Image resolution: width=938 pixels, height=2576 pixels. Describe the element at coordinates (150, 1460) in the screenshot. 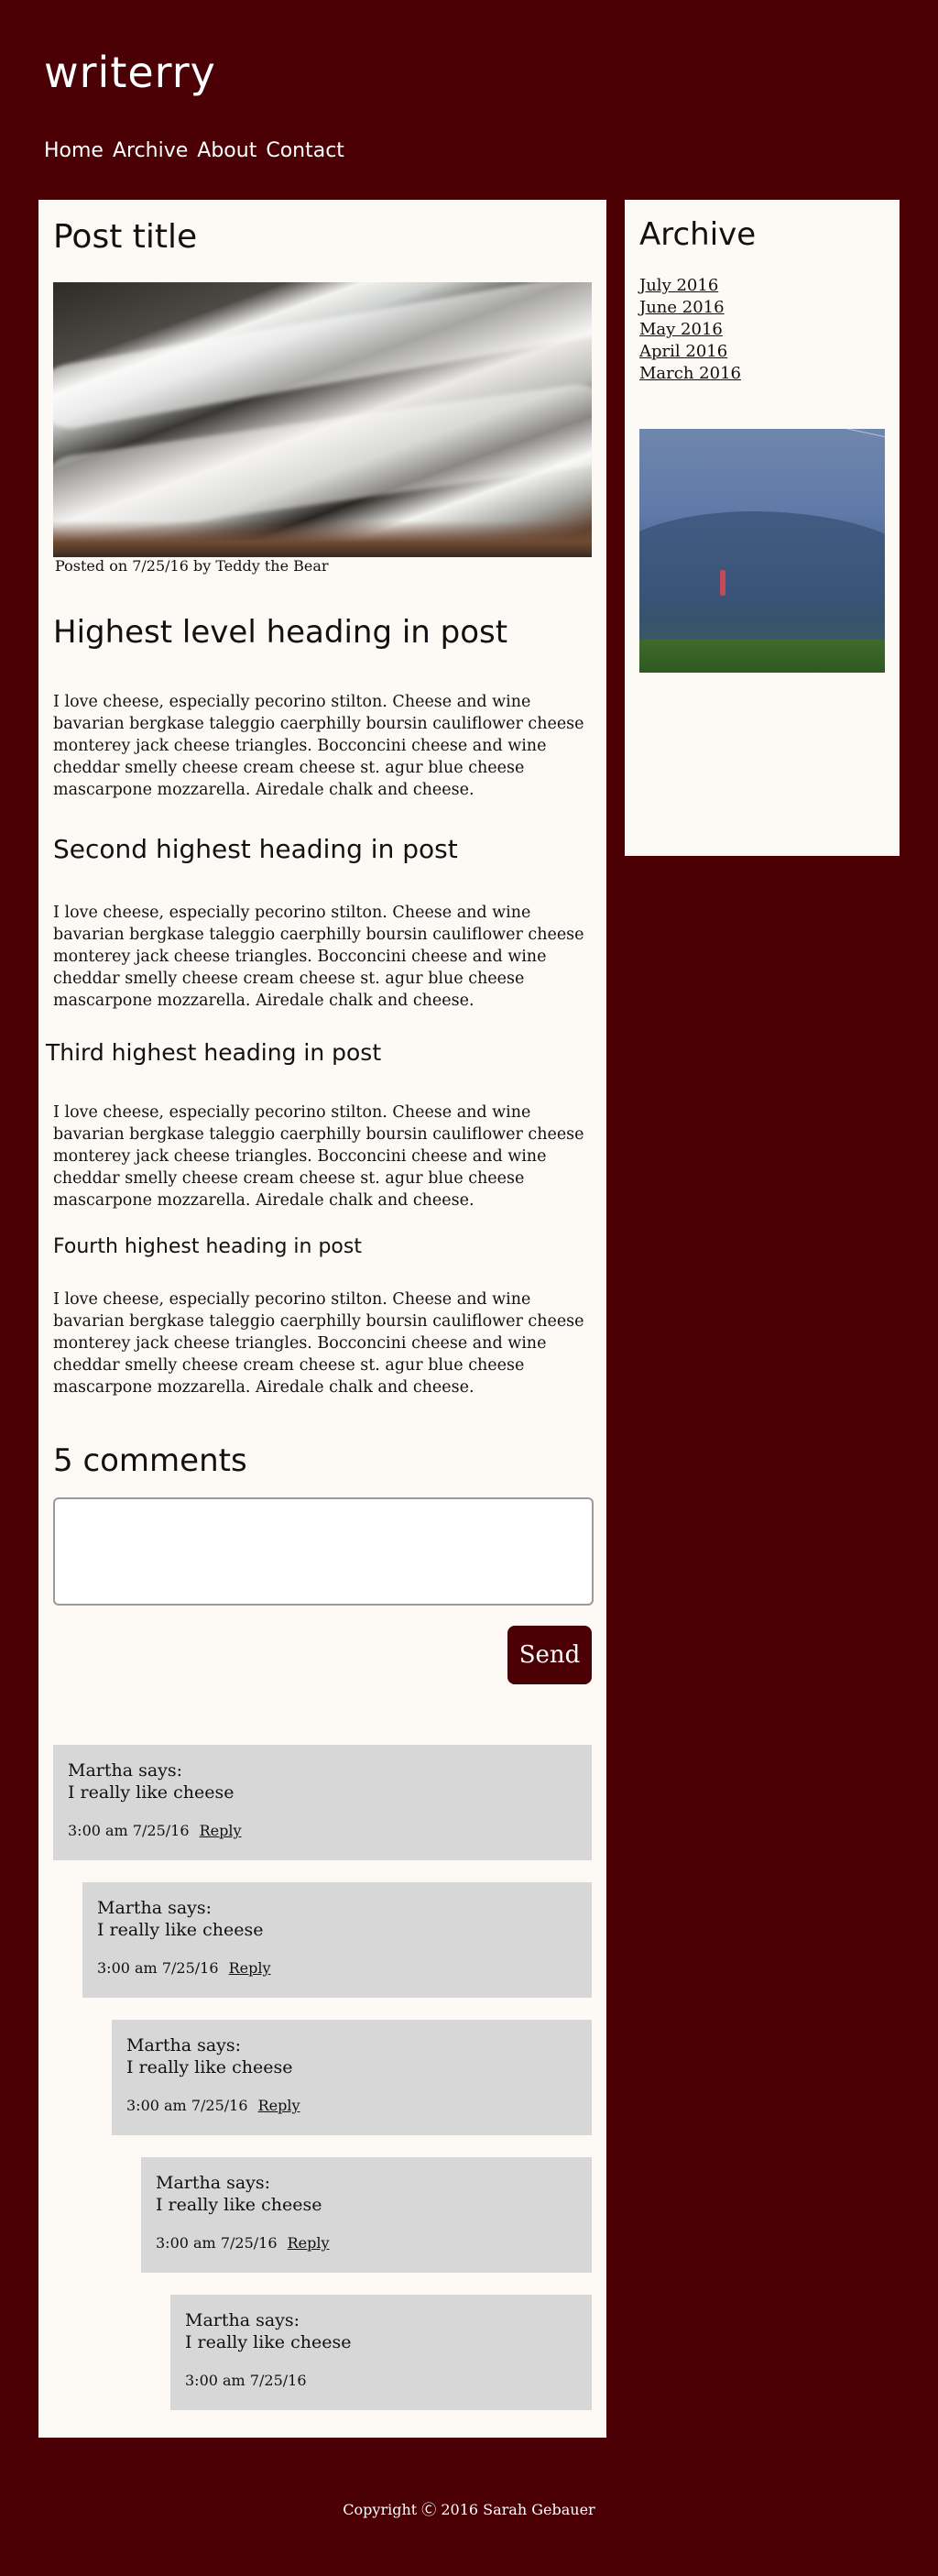

I see `comments-title: 5 comments` at that location.